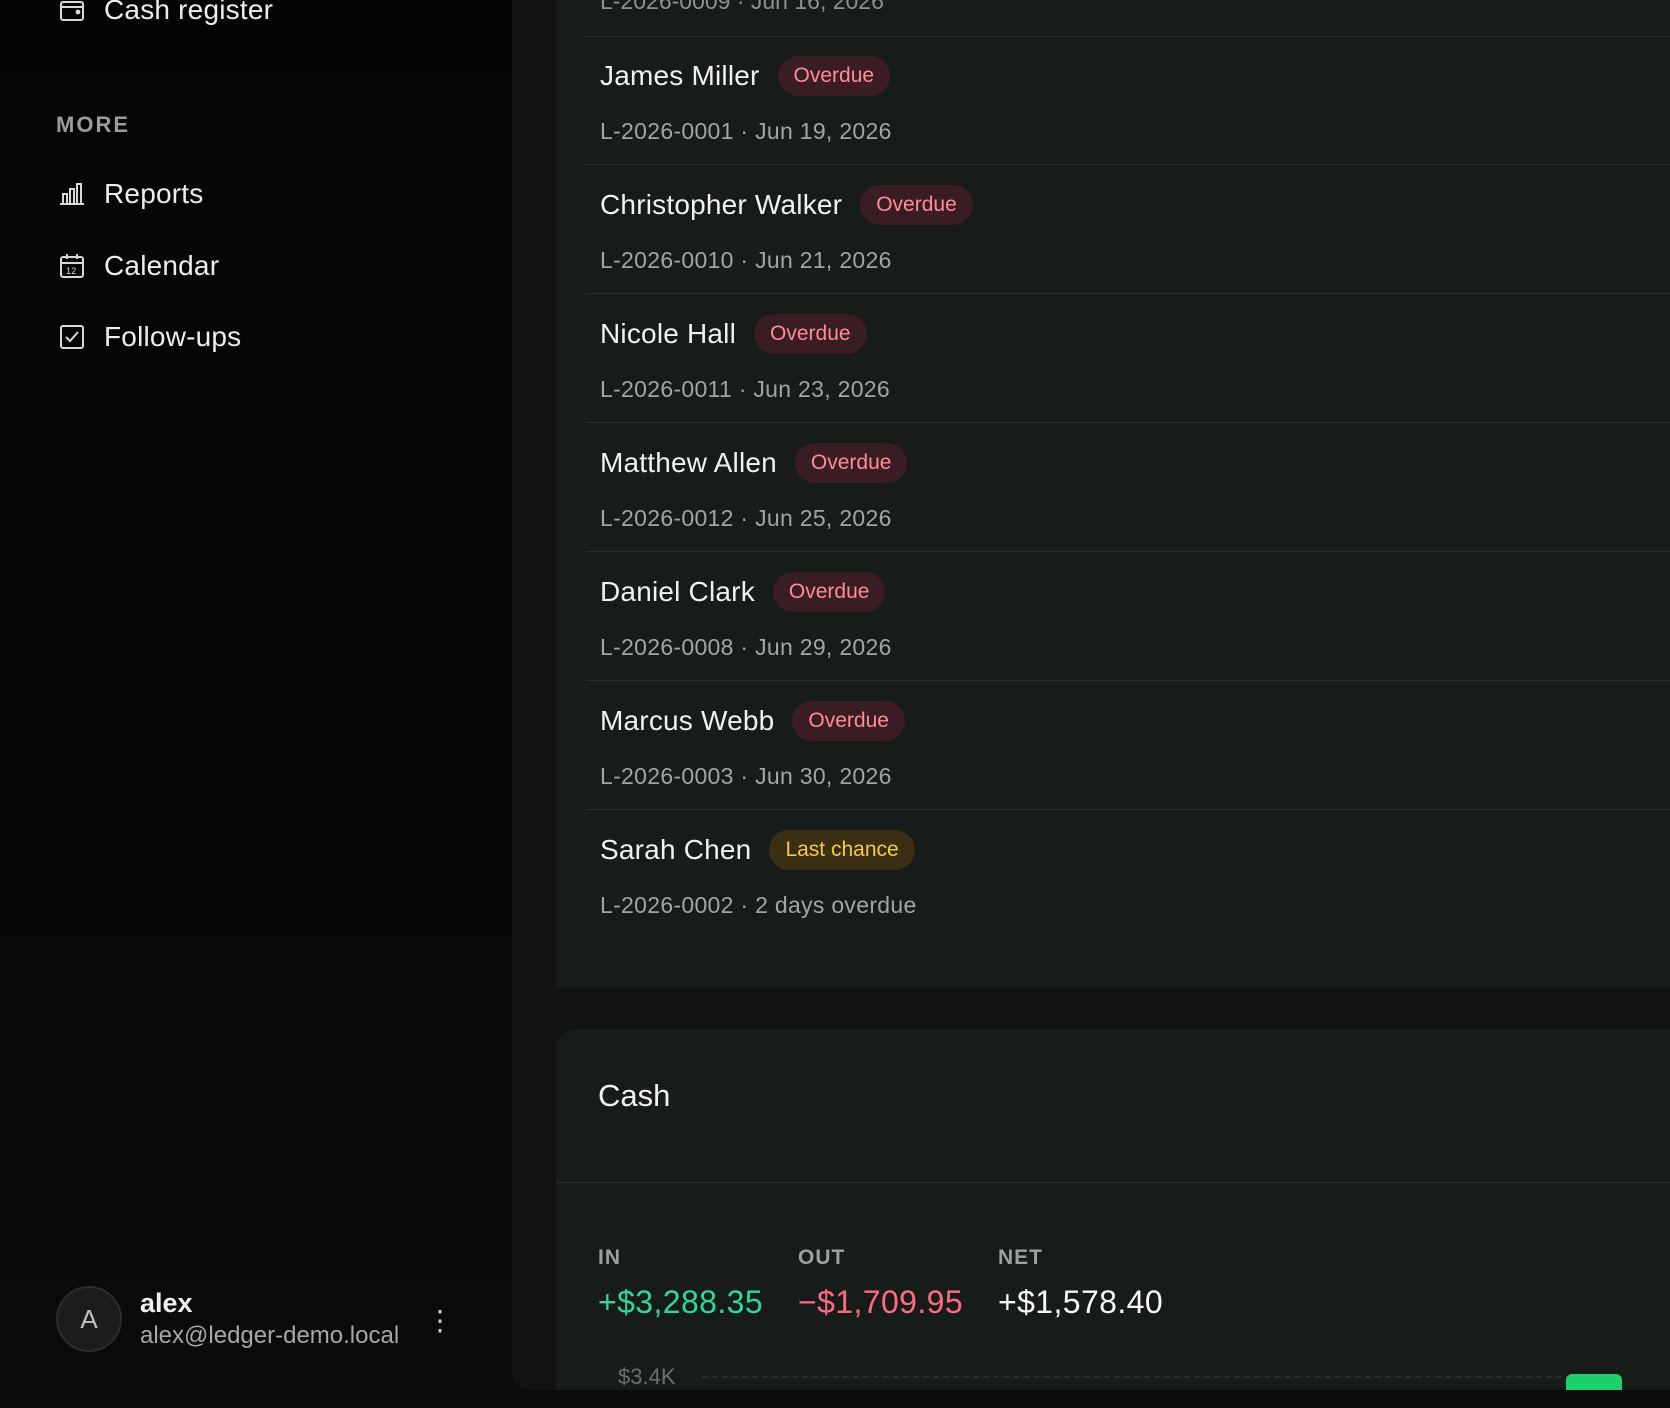  I want to click on stat-label: NET, so click(1020, 1257).